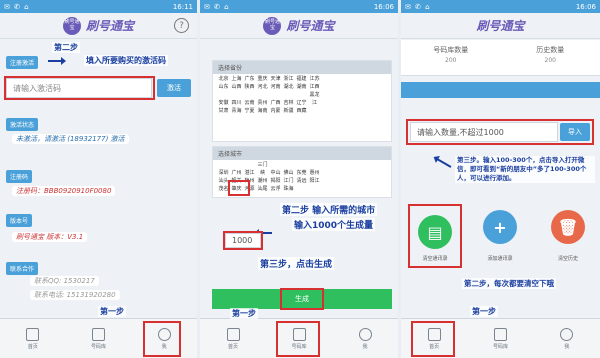 The image size is (600, 358). Describe the element at coordinates (126, 60) in the screenshot. I see `annotation-step2-desc: 填入所要购买的激活码` at that location.